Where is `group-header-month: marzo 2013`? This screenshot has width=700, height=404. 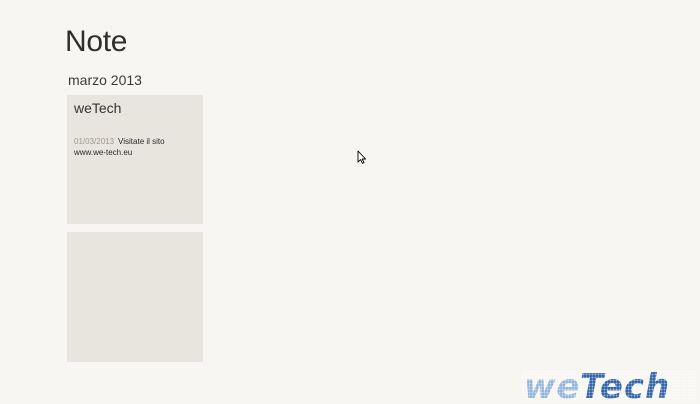 group-header-month: marzo 2013 is located at coordinates (105, 80).